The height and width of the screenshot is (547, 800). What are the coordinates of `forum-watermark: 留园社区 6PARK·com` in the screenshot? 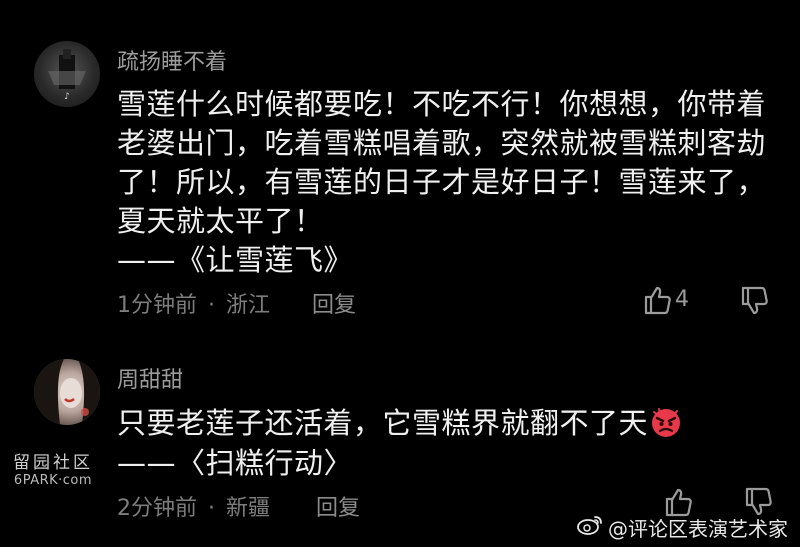 It's located at (53, 468).